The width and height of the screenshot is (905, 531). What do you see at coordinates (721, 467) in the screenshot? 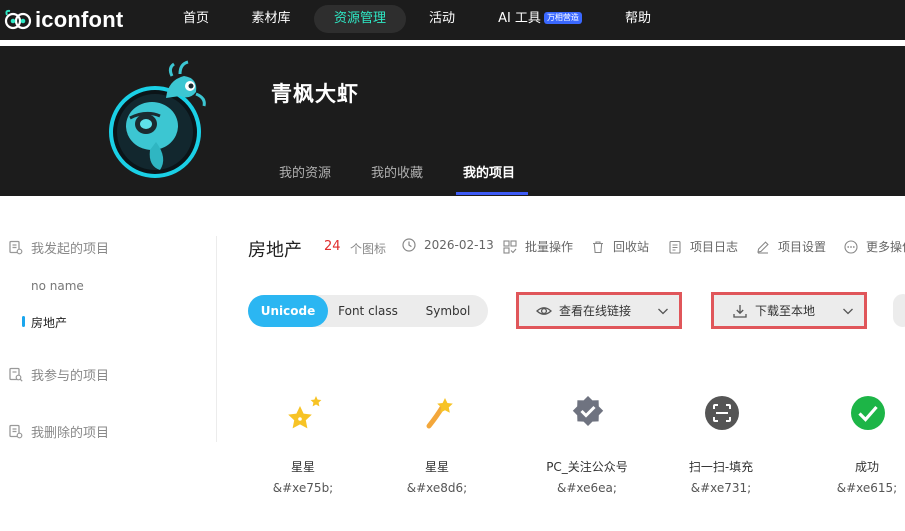
I see `icon-name: 扫一扫-填充` at bounding box center [721, 467].